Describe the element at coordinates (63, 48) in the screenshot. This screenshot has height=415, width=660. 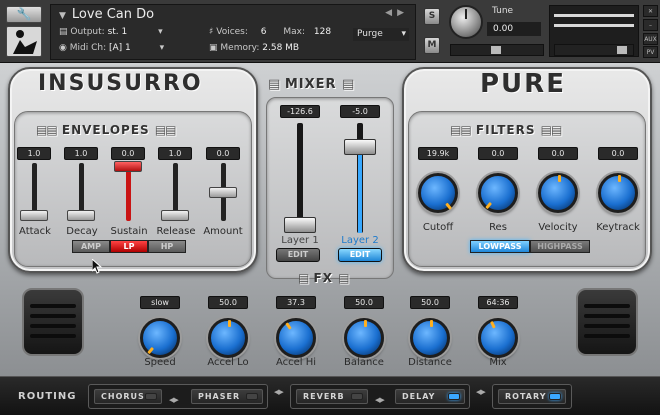
I see `midi-icon: ◉` at that location.